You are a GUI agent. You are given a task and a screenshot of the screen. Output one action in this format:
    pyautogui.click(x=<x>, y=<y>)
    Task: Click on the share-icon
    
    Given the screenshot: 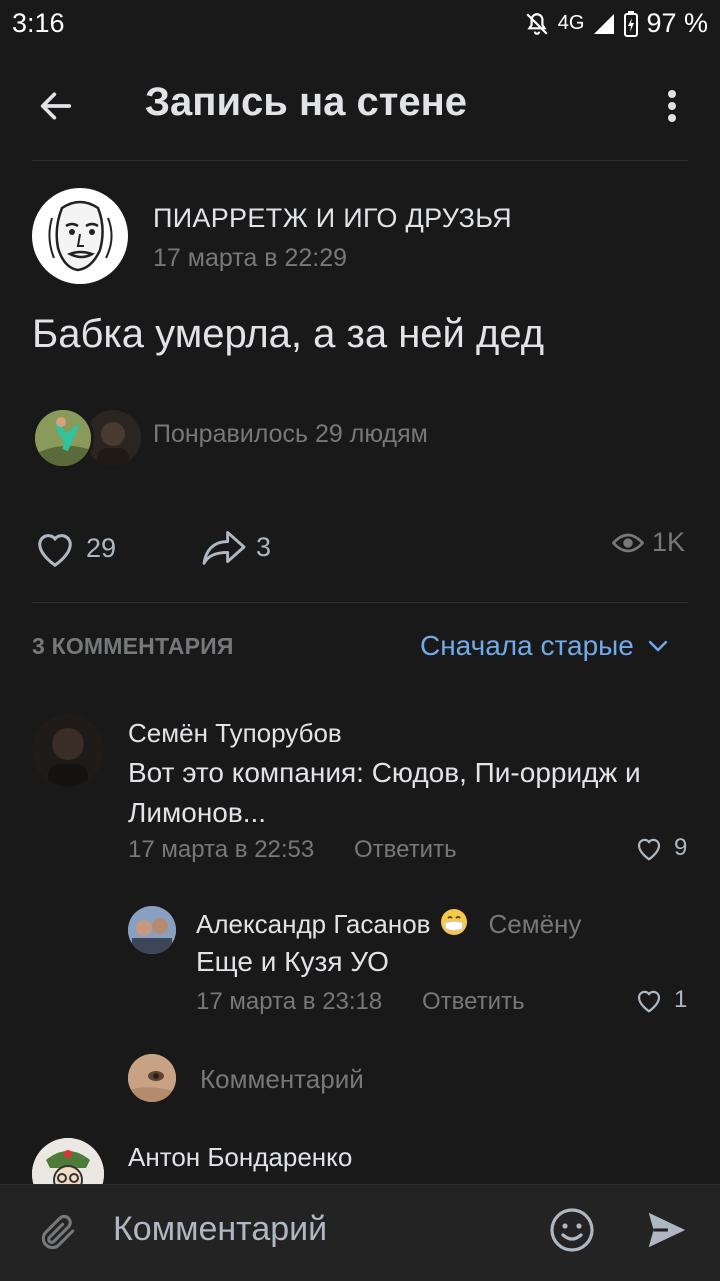 What is the action you would take?
    pyautogui.click(x=224, y=548)
    